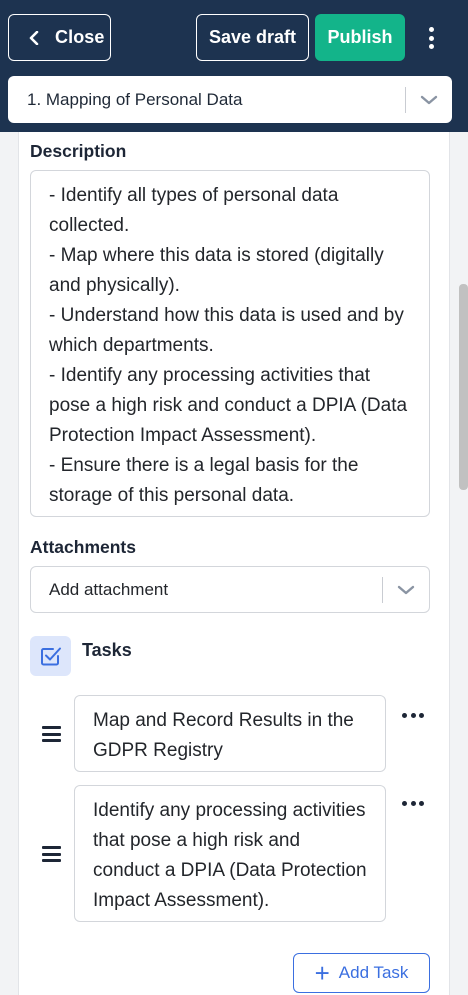 The width and height of the screenshot is (468, 995). What do you see at coordinates (107, 650) in the screenshot?
I see `tasks-title: Tasks` at bounding box center [107, 650].